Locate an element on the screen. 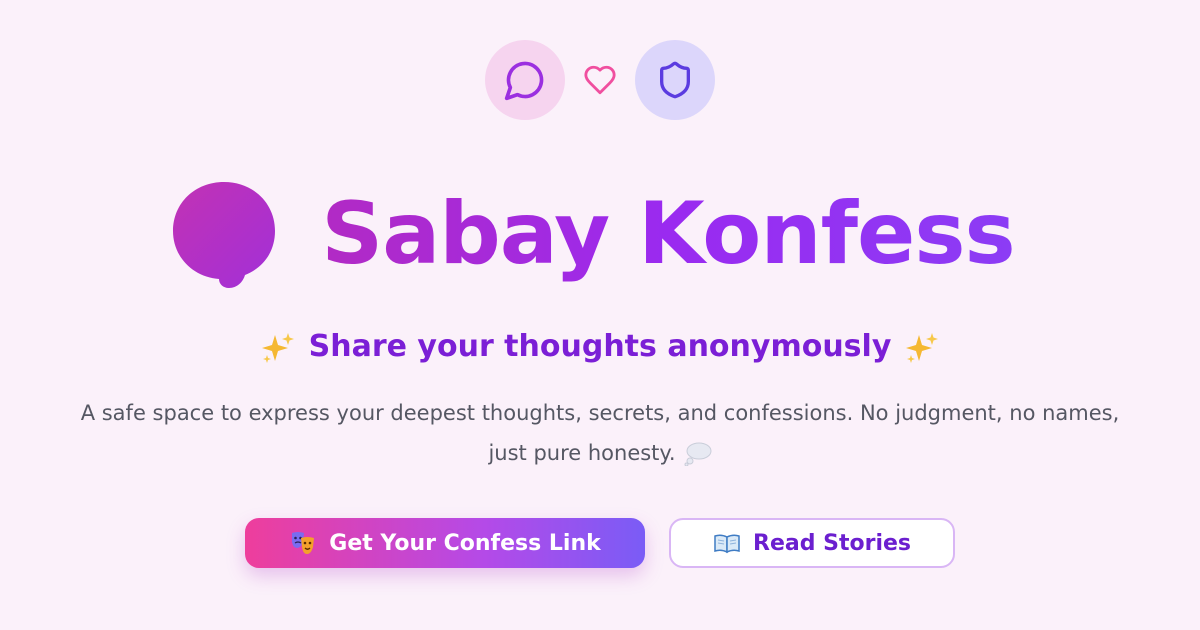  tagline: Share your thoughts anonymously is located at coordinates (600, 347).